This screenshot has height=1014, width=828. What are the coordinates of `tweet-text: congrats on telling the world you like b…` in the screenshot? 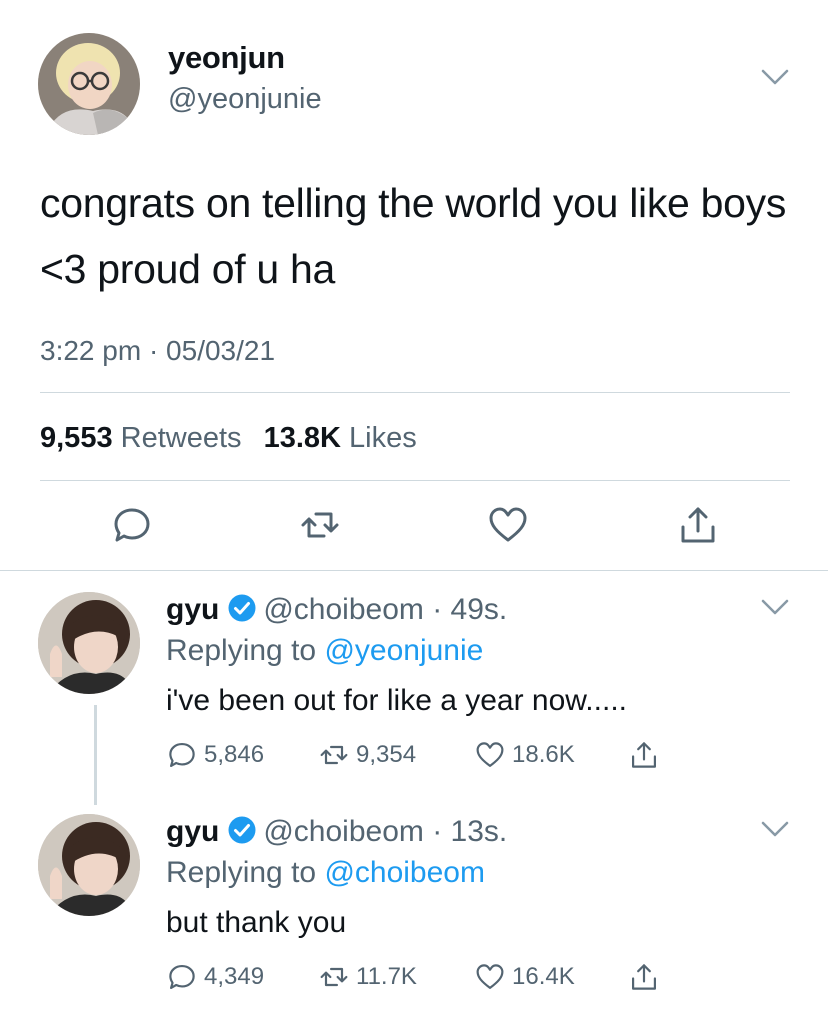 It's located at (413, 236).